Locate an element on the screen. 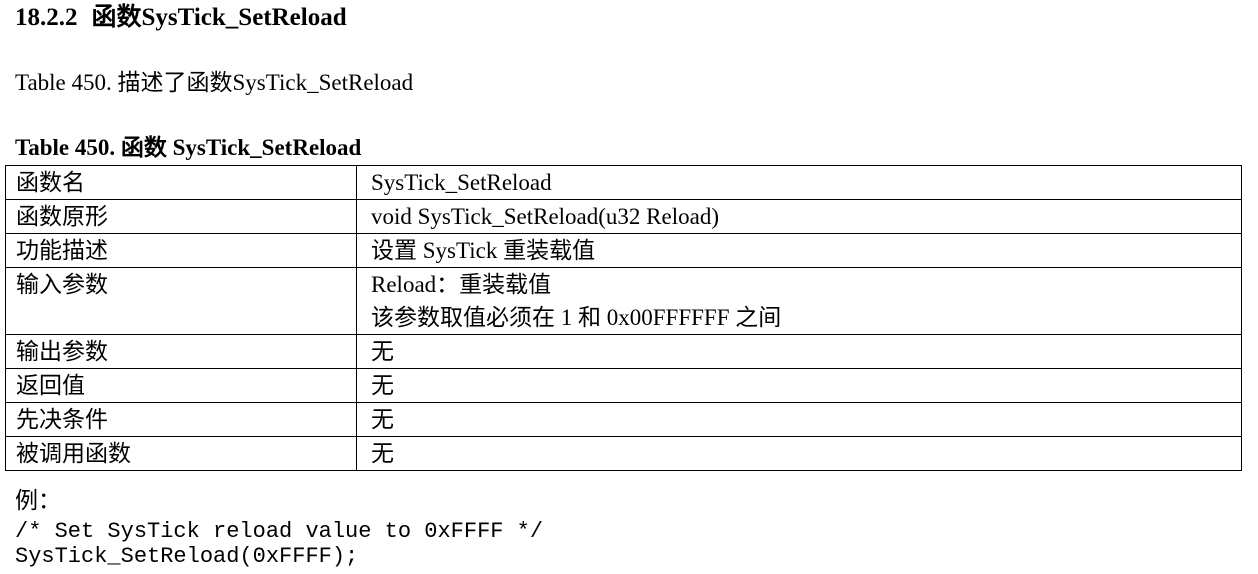  intro-text: Table 450. 描述了函数SysTick_SetReload is located at coordinates (214, 82).